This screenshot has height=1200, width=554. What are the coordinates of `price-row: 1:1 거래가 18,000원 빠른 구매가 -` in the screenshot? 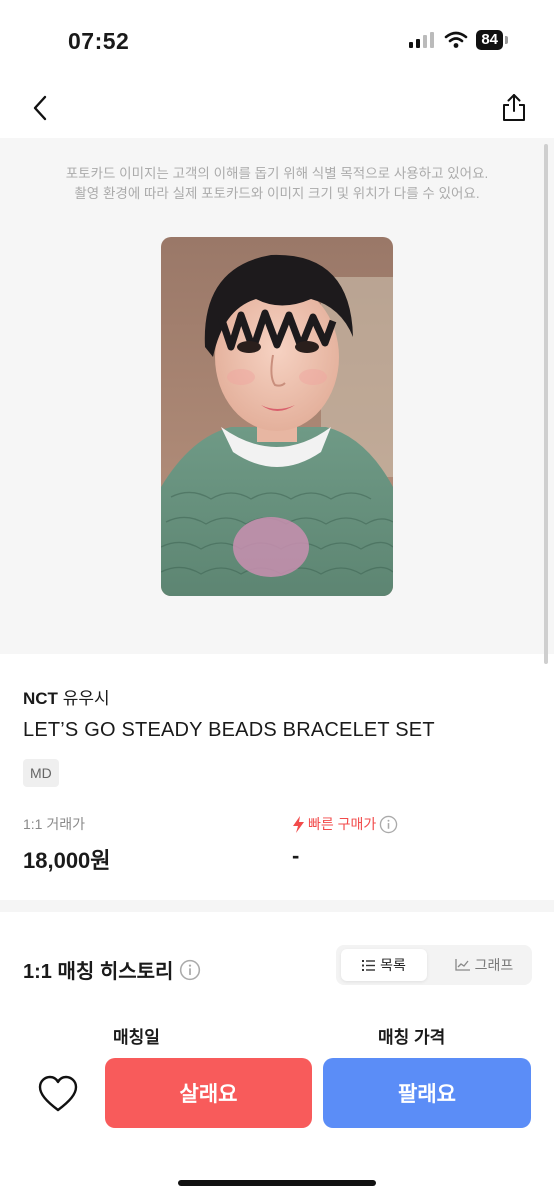 It's located at (277, 844).